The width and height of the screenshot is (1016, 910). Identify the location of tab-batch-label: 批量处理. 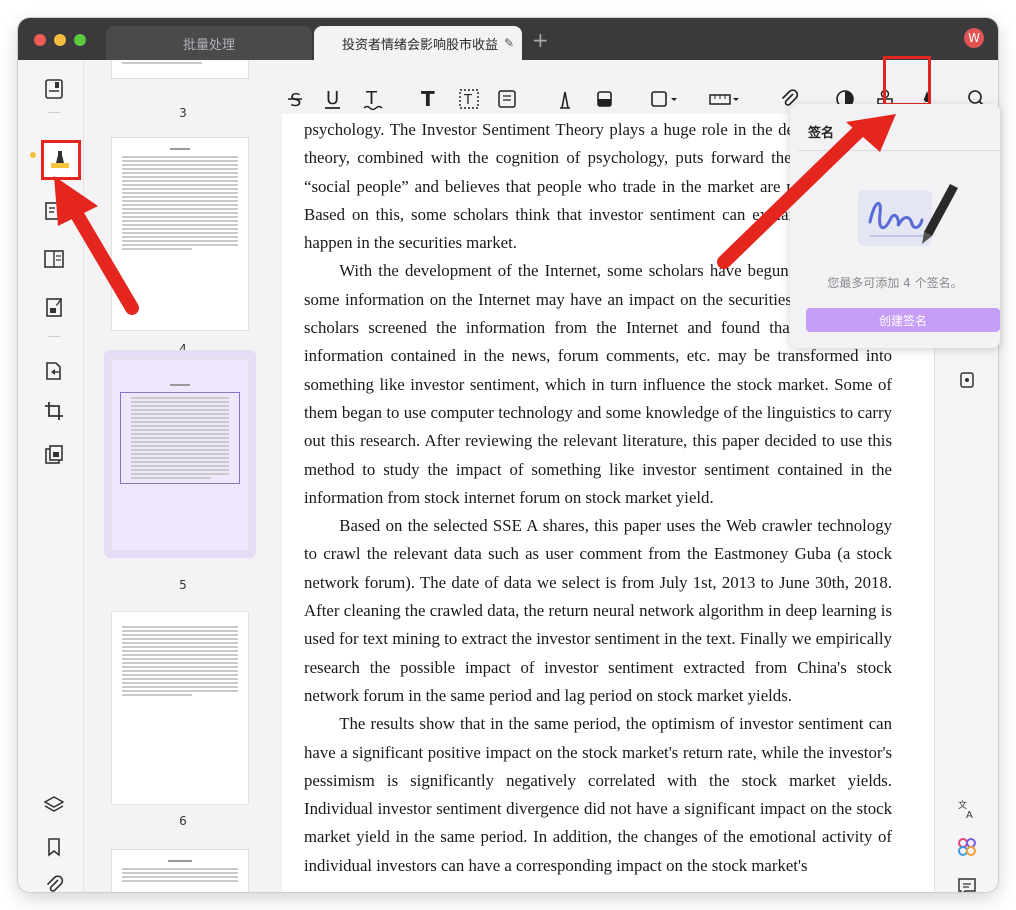
(208, 45).